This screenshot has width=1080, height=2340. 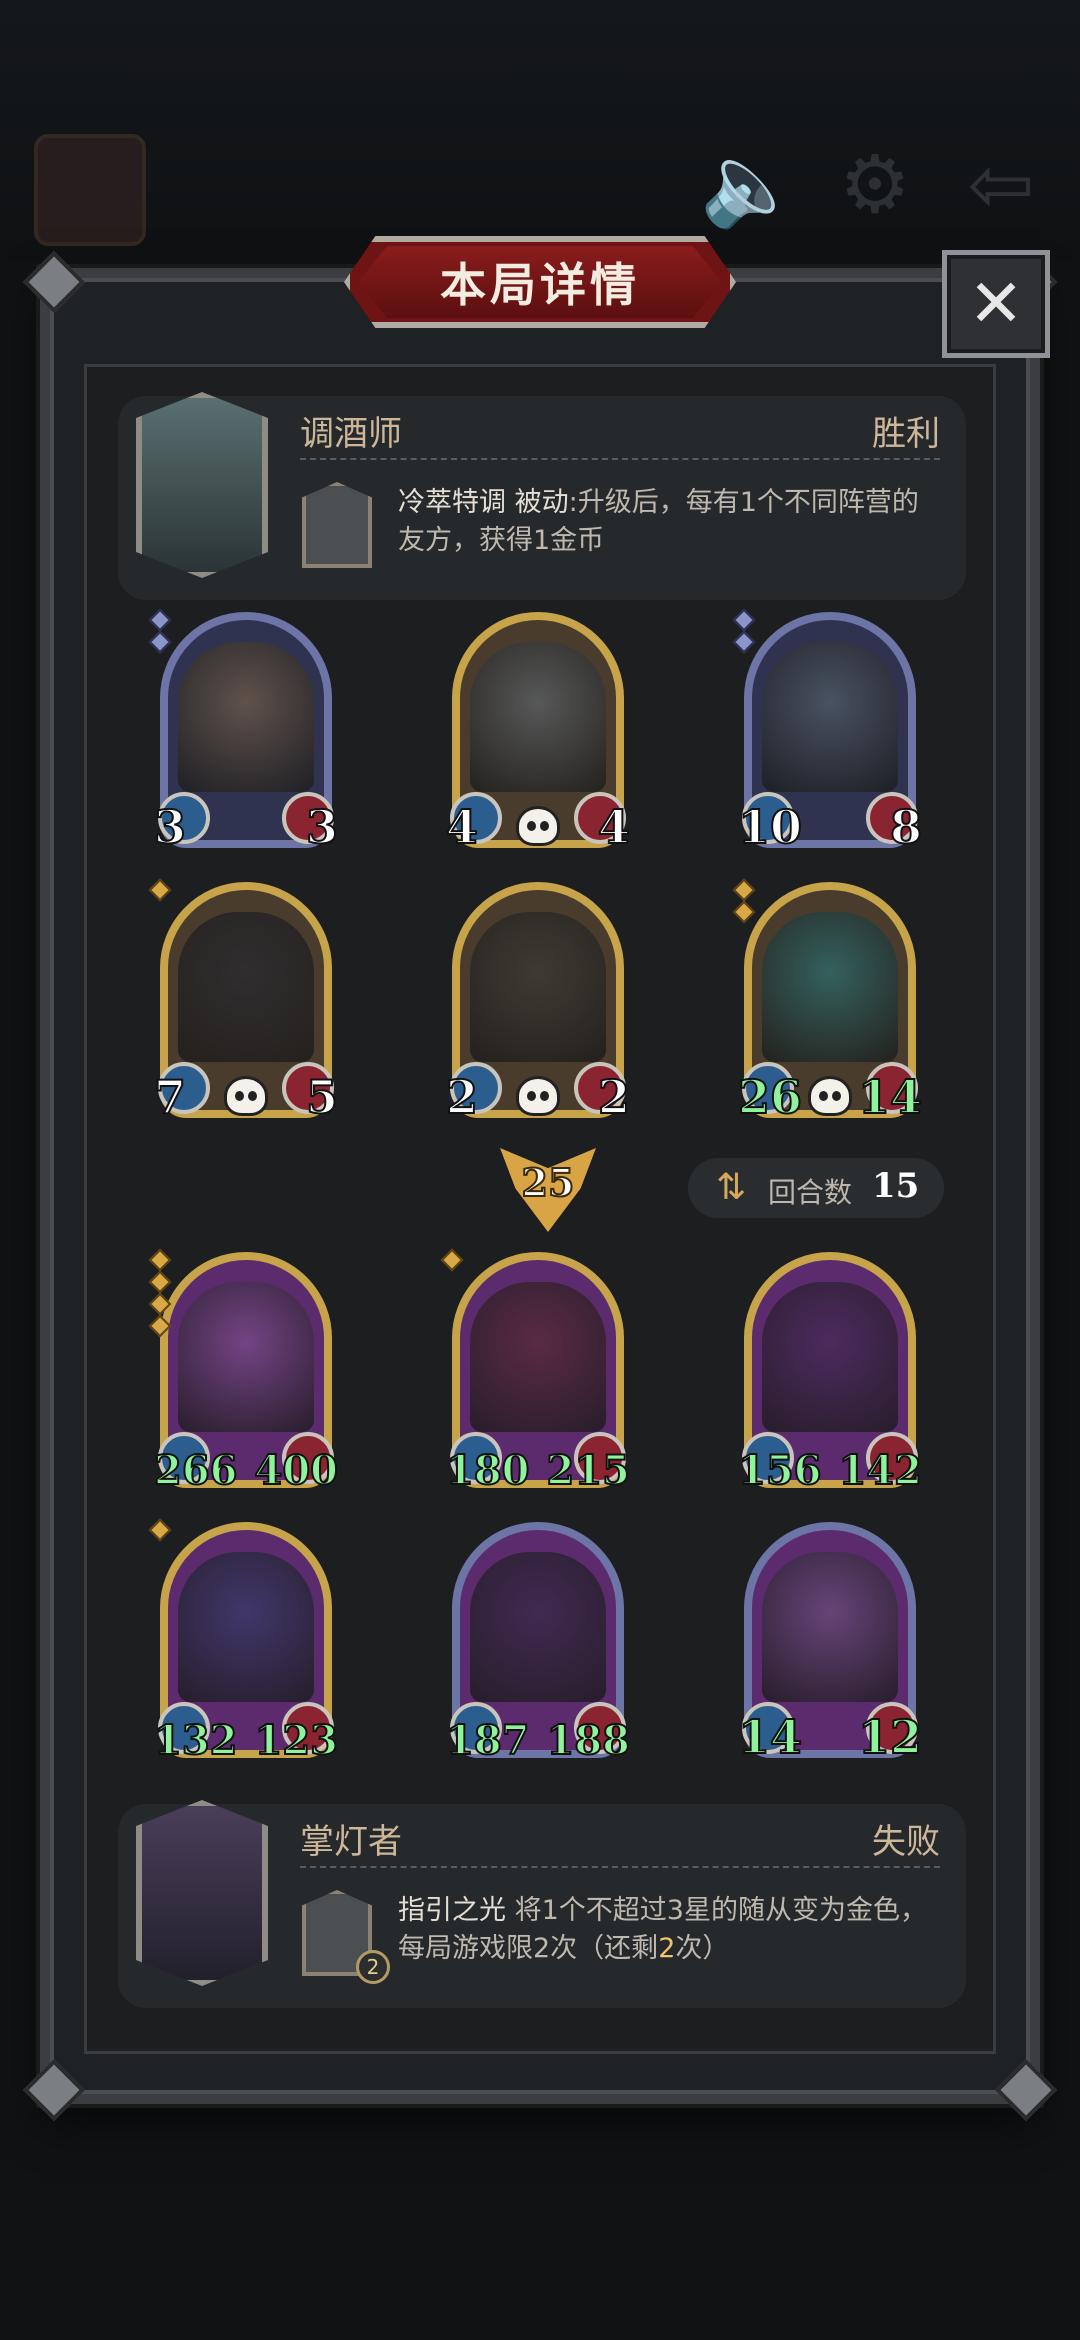 I want to click on unit-card: 22, so click(x=538, y=1003).